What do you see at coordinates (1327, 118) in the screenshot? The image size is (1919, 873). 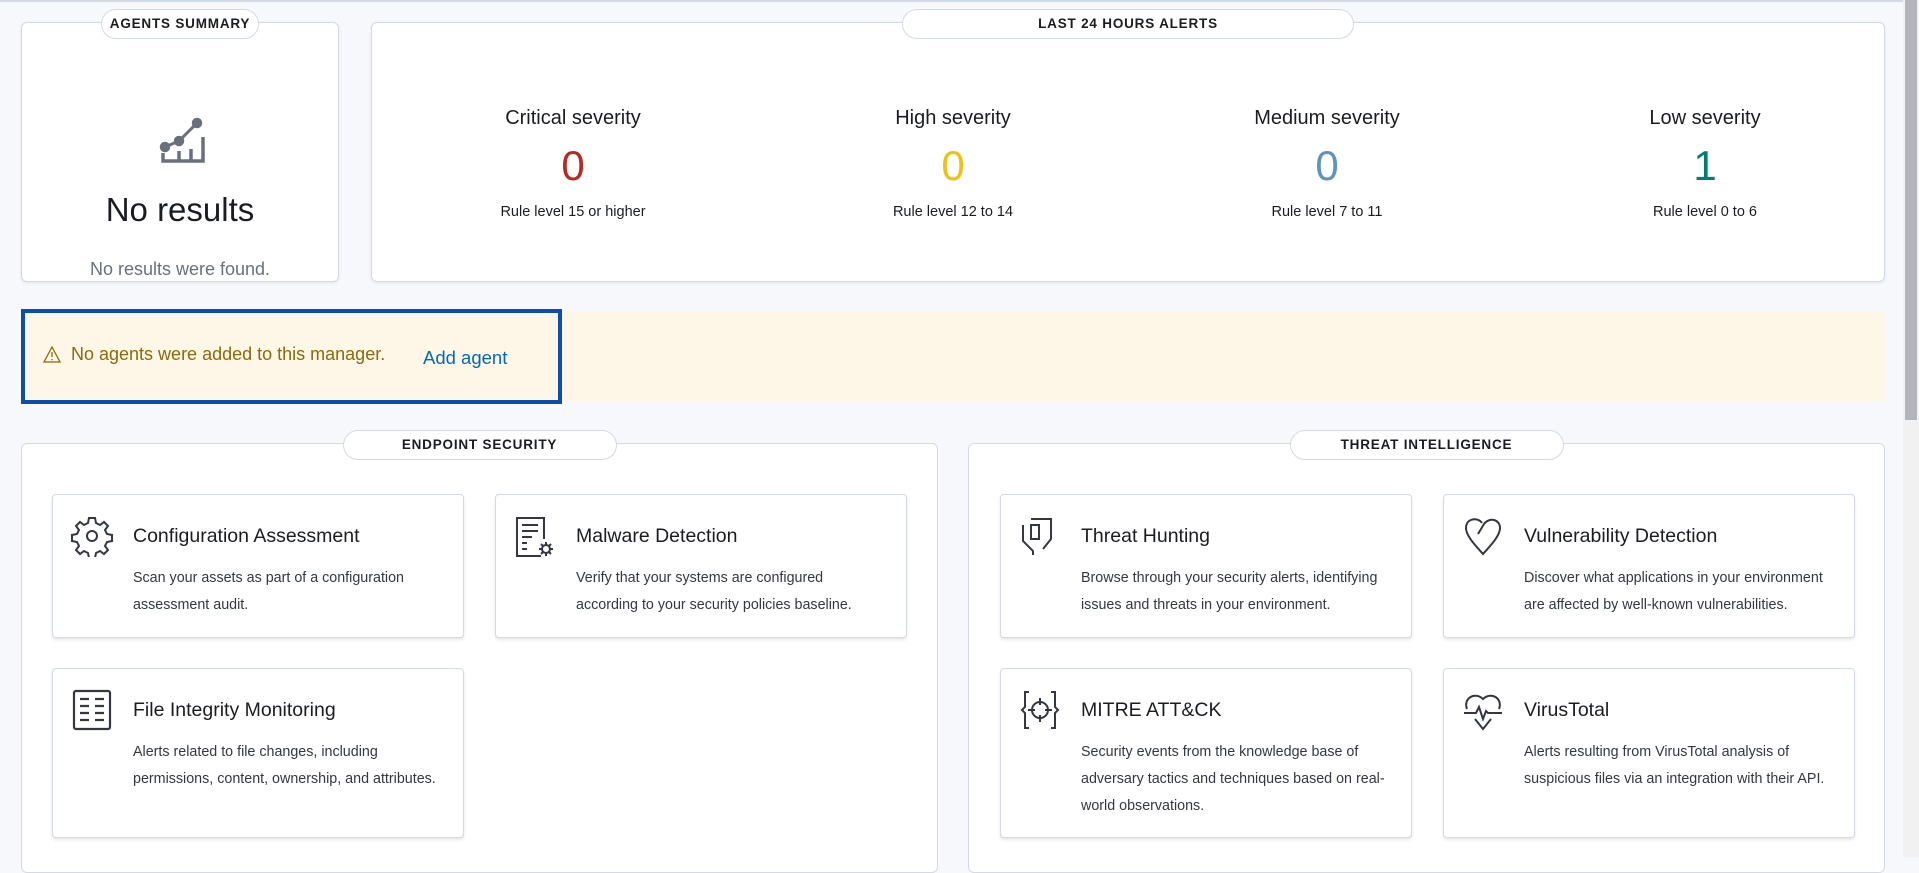 I see `severity-title: Medium severity` at bounding box center [1327, 118].